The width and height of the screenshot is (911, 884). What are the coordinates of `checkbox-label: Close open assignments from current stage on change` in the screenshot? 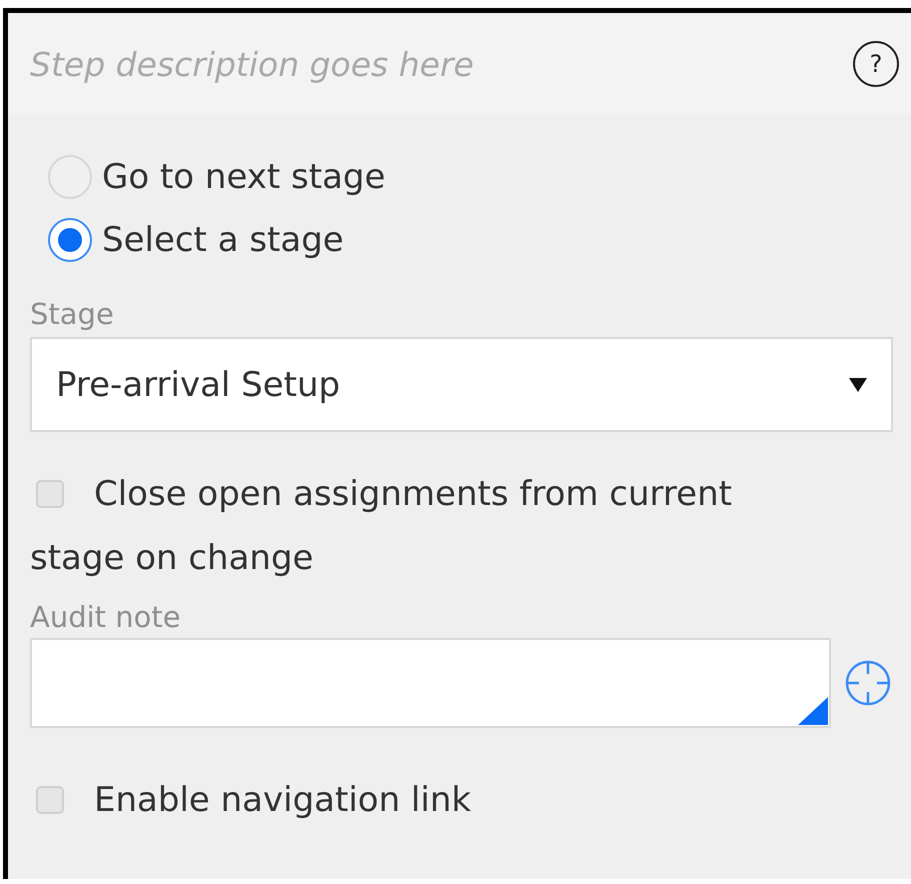 It's located at (425, 526).